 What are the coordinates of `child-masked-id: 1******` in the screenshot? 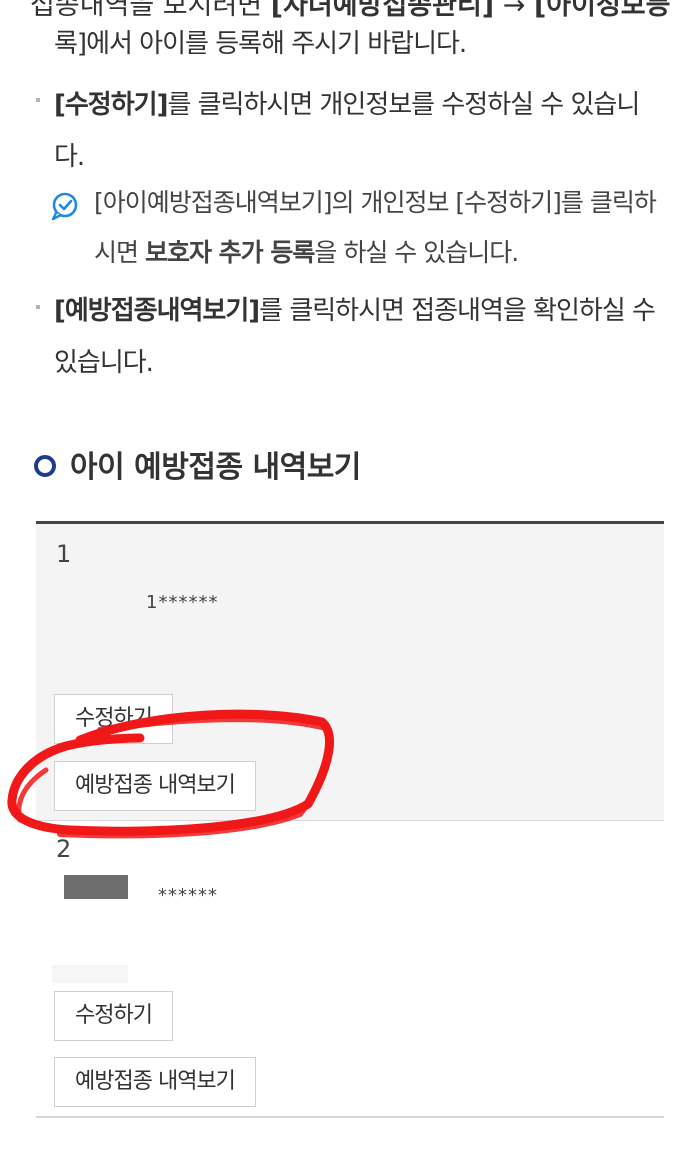 It's located at (182, 602).